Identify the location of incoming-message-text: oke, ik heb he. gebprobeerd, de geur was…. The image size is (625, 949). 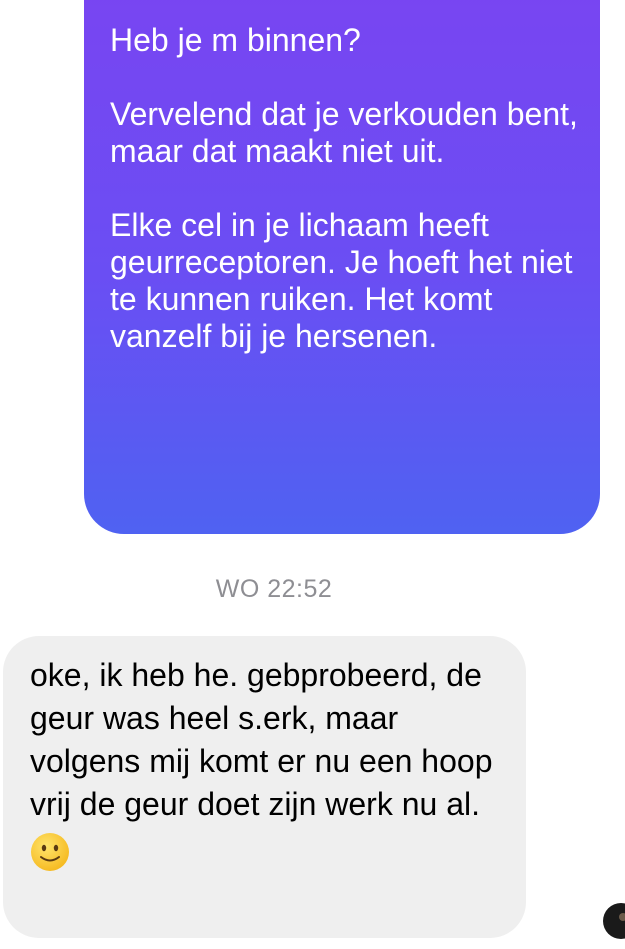
(266, 739).